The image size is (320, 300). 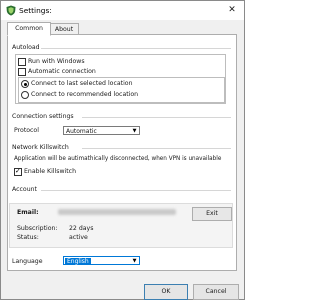 I want to click on connect-recommended-location-radio, so click(x=25, y=95).